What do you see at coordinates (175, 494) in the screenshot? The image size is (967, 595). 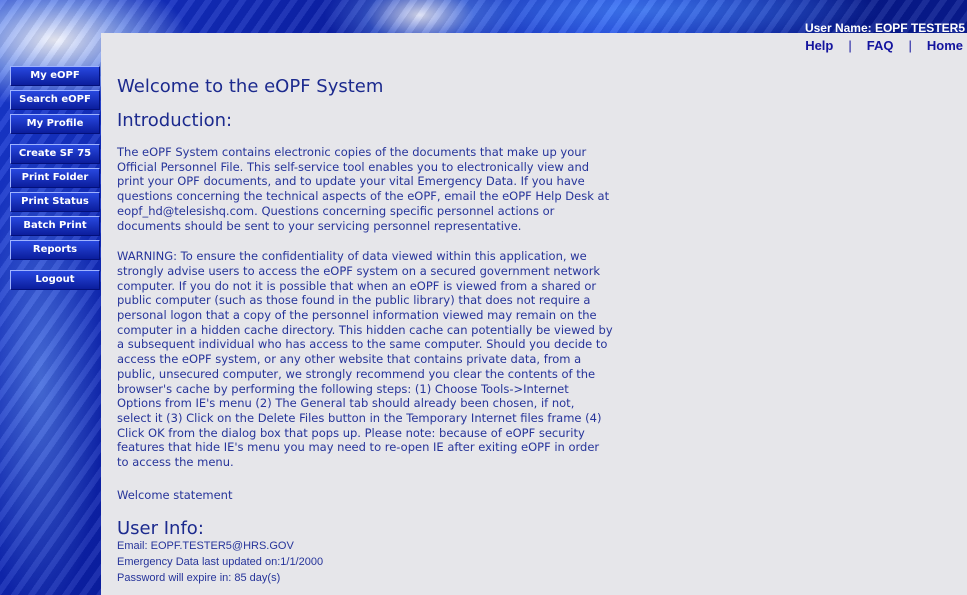 I see `welcome-statement: Welcome statement` at bounding box center [175, 494].